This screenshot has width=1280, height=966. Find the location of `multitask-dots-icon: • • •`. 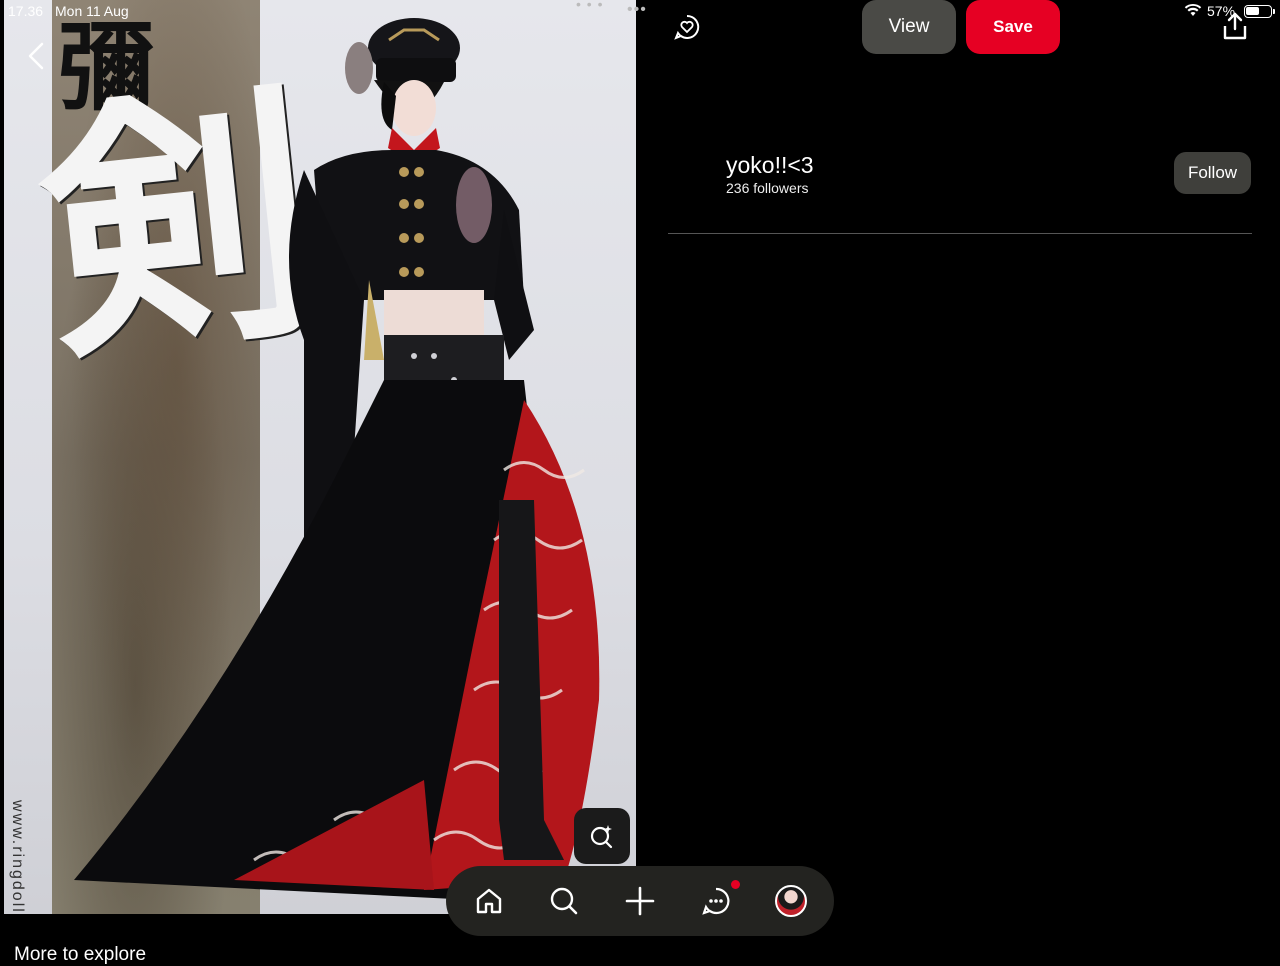

multitask-dots-icon: • • • is located at coordinates (589, 6).